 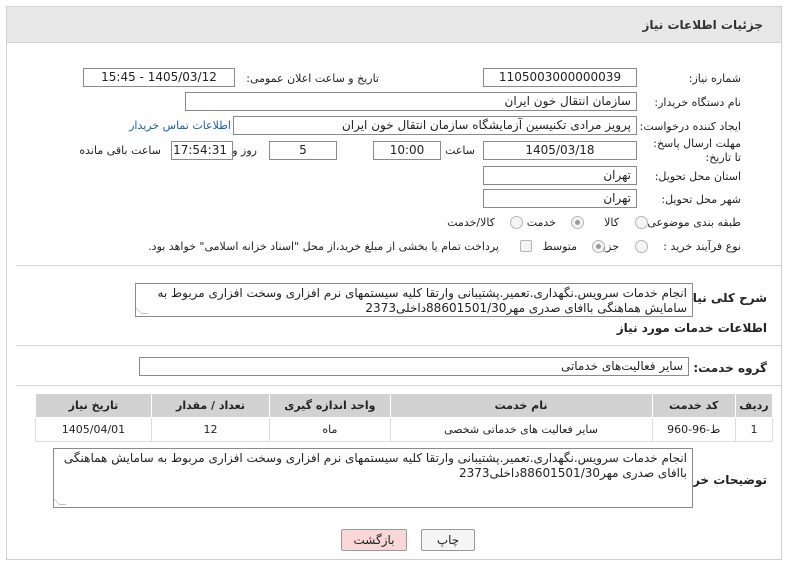 I want to click on category-option-service: خدمت, so click(x=541, y=222).